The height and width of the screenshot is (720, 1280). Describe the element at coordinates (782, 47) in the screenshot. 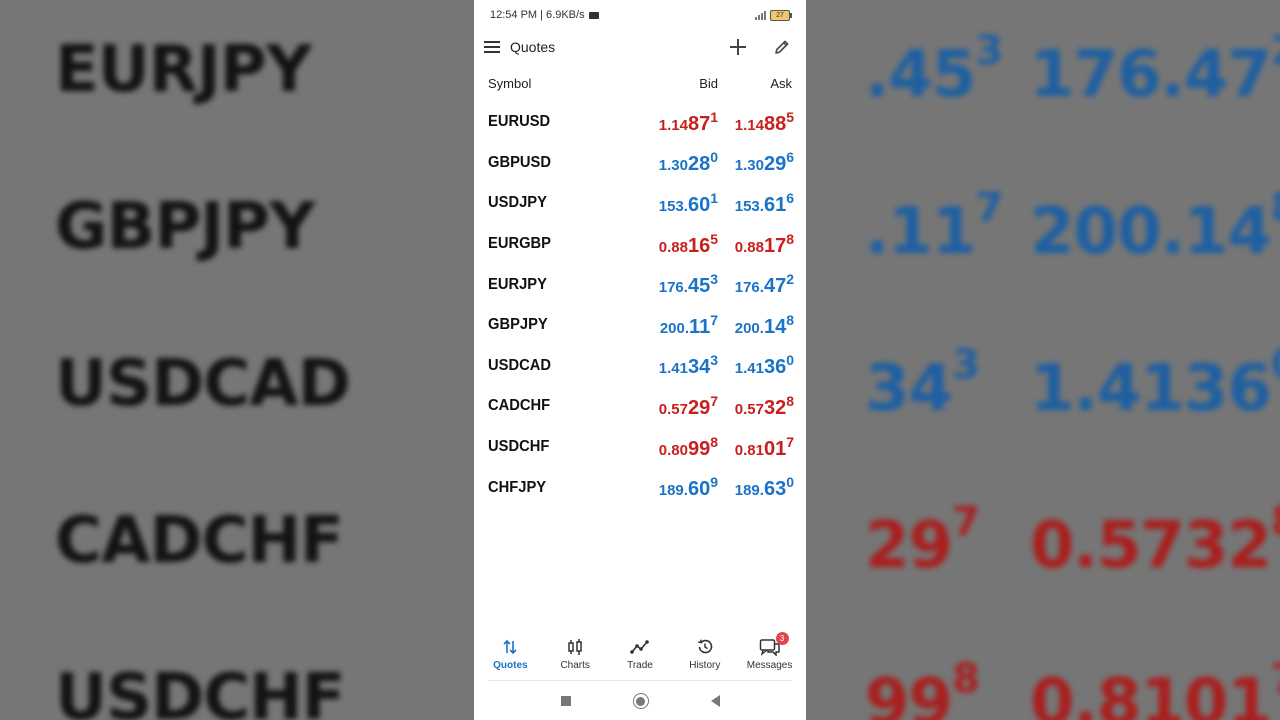

I see `pencil-edit-icon` at that location.